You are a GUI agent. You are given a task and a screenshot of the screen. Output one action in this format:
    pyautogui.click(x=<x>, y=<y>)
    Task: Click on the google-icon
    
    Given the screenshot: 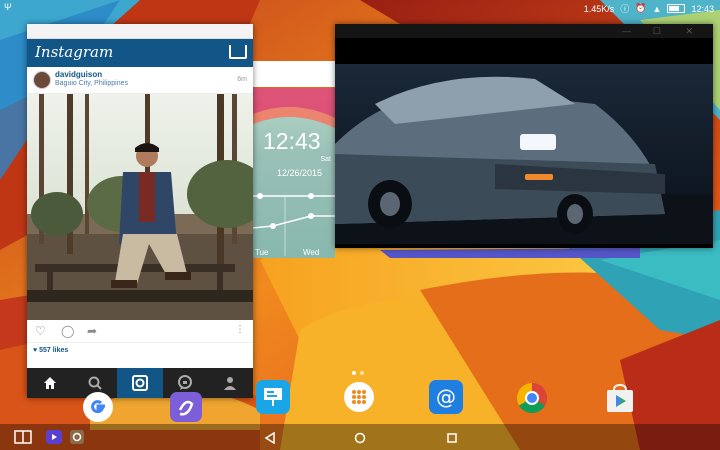 What is the action you would take?
    pyautogui.click(x=98, y=407)
    